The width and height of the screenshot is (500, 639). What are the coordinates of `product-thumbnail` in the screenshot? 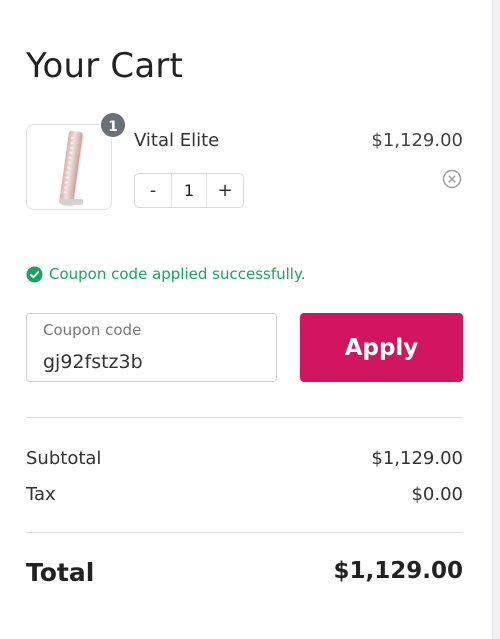 It's located at (69, 167).